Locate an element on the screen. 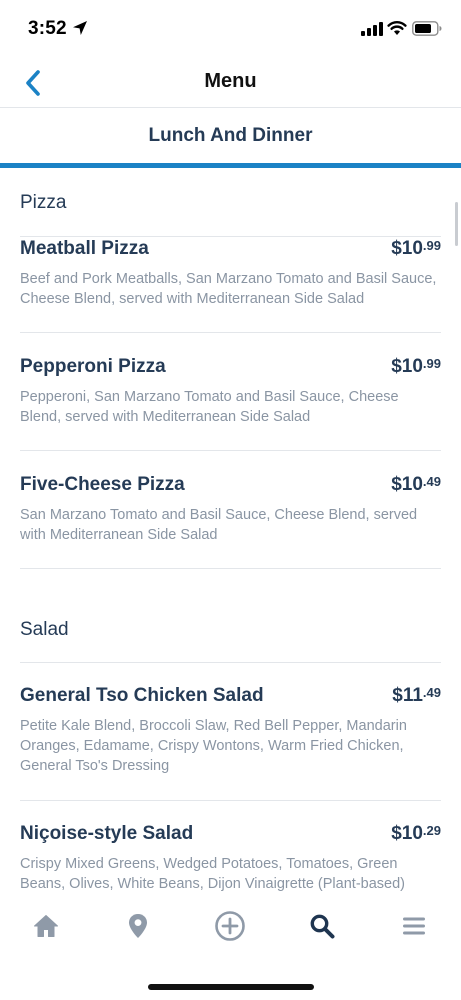  scrollbar is located at coordinates (456, 224).